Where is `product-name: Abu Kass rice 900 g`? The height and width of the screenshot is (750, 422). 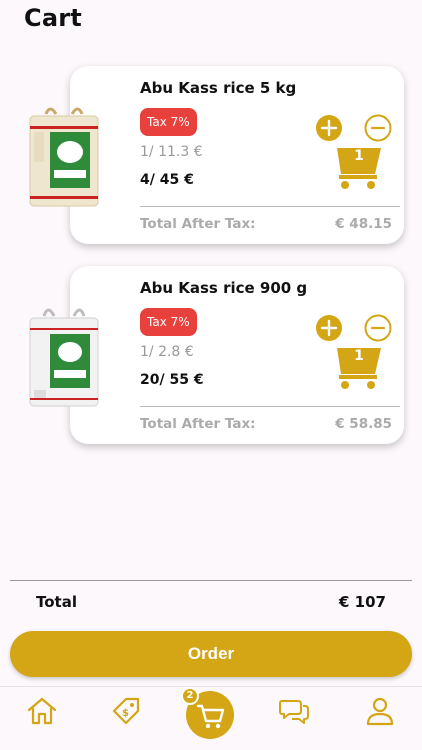 product-name: Abu Kass rice 900 g is located at coordinates (224, 288).